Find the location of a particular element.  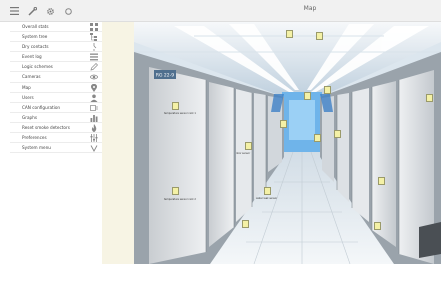

tools-icon is located at coordinates (32, 11).